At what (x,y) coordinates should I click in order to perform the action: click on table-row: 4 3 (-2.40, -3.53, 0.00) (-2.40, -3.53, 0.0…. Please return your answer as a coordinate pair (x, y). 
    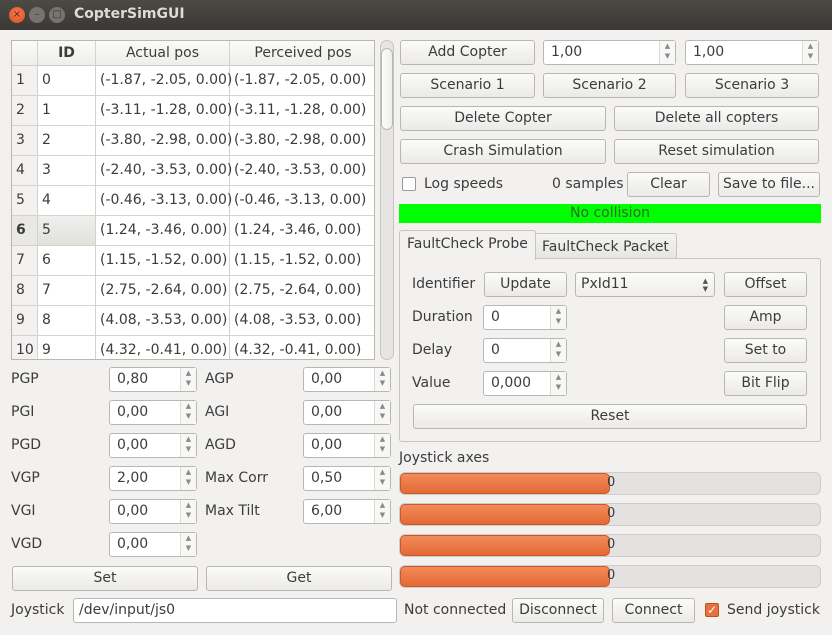
    Looking at the image, I should click on (193, 171).